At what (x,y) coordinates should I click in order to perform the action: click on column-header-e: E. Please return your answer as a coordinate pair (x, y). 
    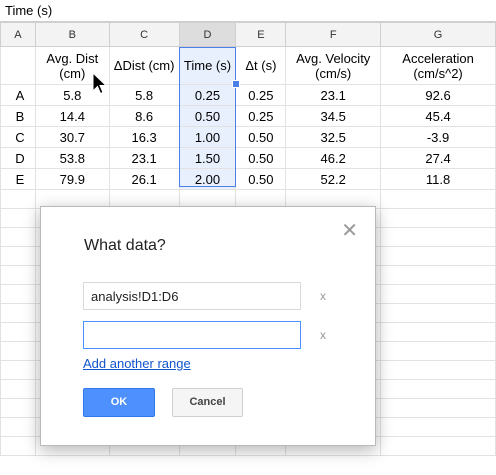
    Looking at the image, I should click on (261, 34).